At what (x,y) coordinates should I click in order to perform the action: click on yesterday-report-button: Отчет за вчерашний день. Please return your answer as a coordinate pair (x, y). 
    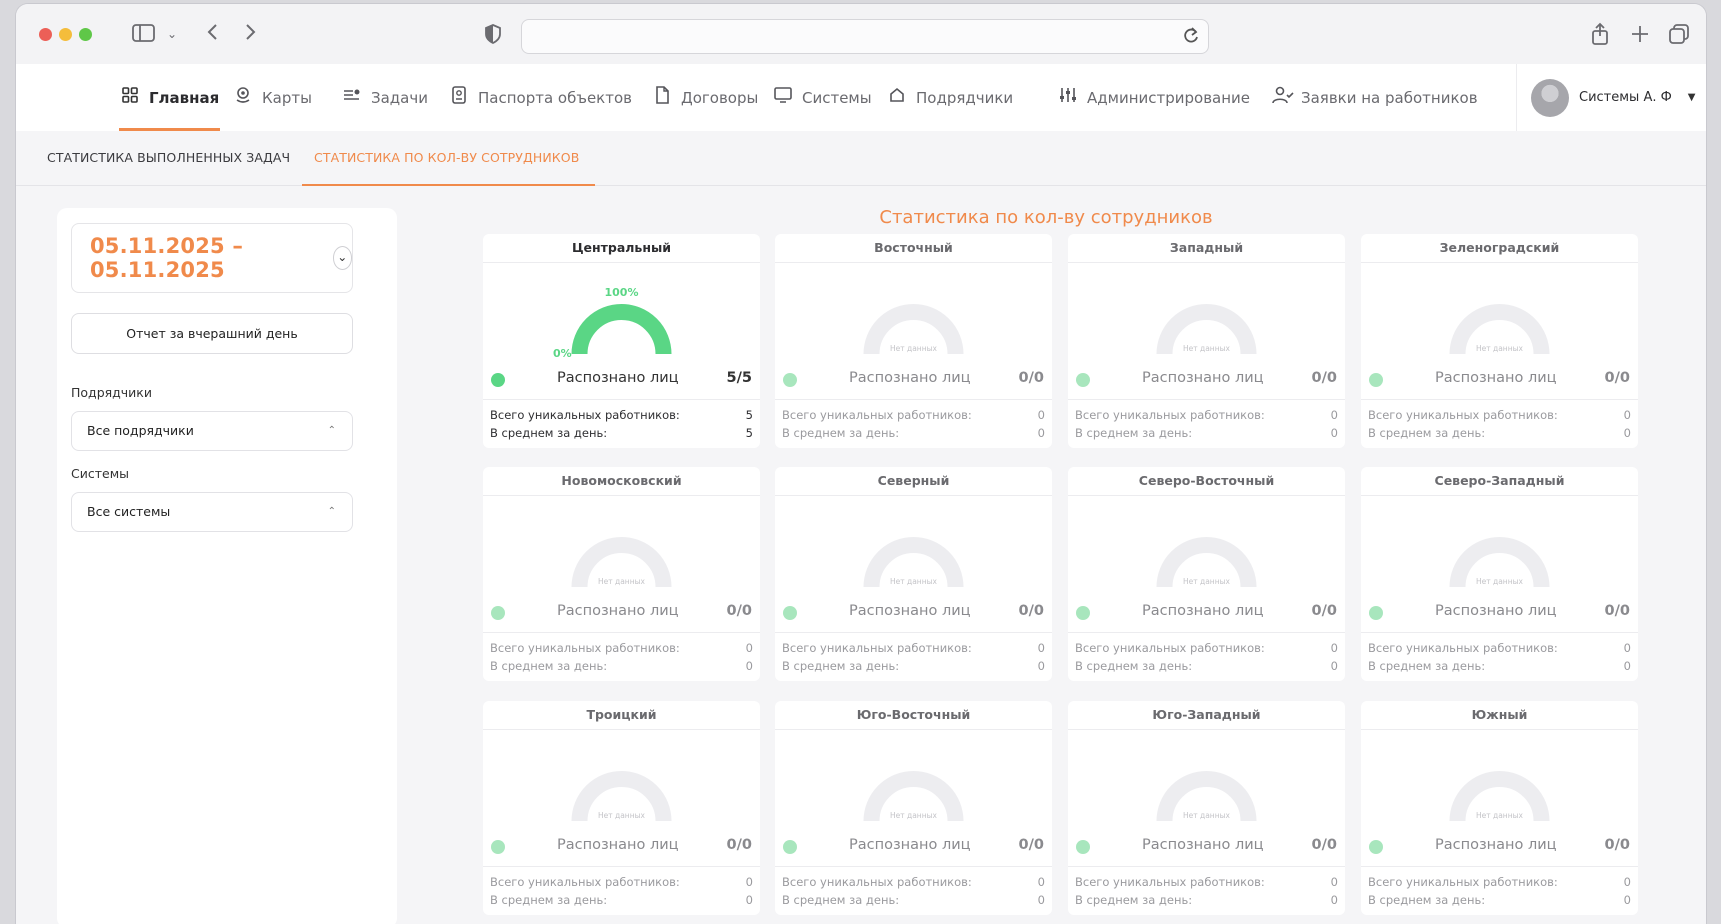
    Looking at the image, I should click on (212, 333).